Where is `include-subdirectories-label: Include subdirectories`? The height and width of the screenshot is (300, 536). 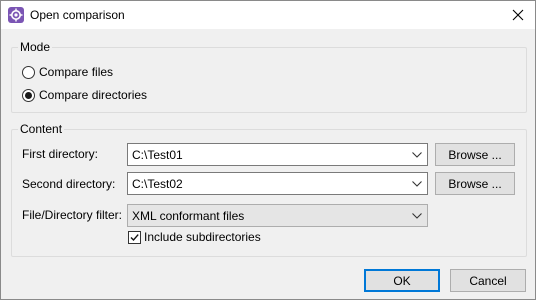 include-subdirectories-label: Include subdirectories is located at coordinates (202, 237).